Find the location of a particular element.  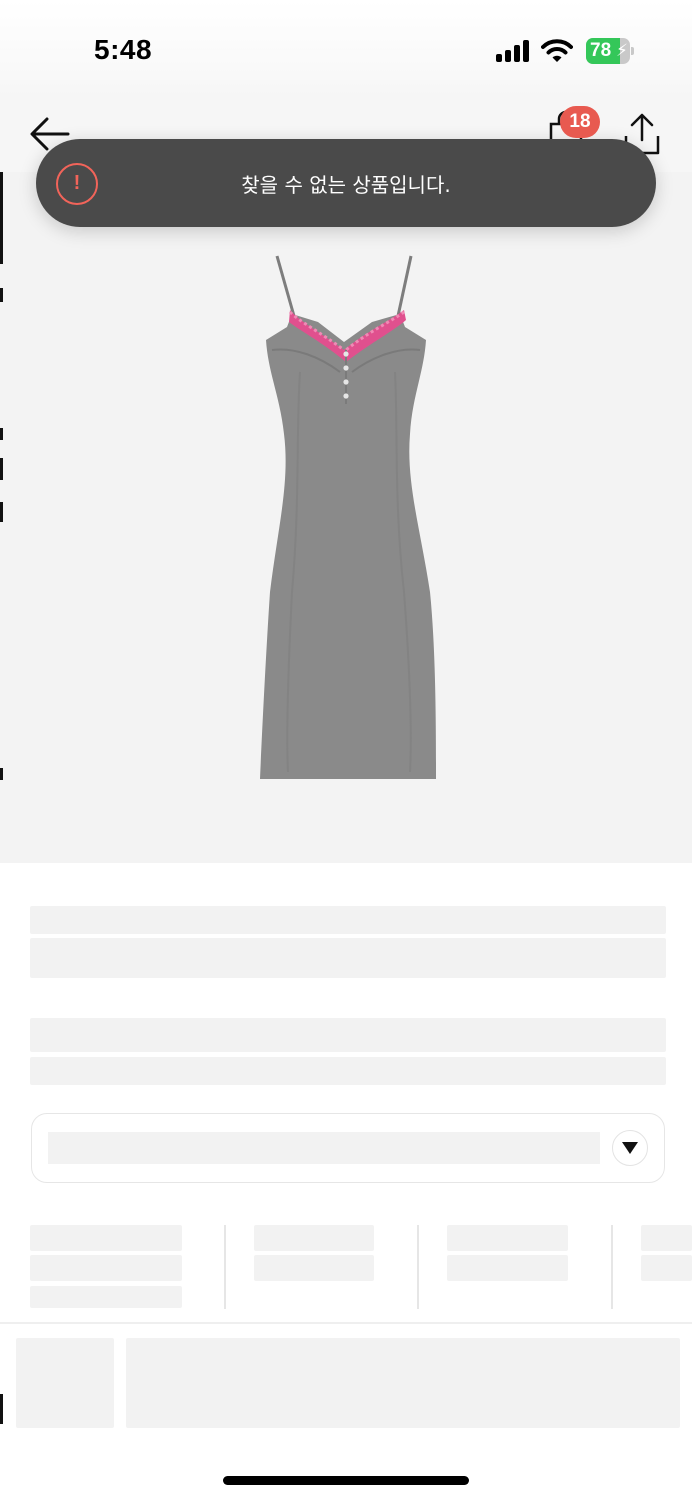

home-indicator is located at coordinates (346, 1480).